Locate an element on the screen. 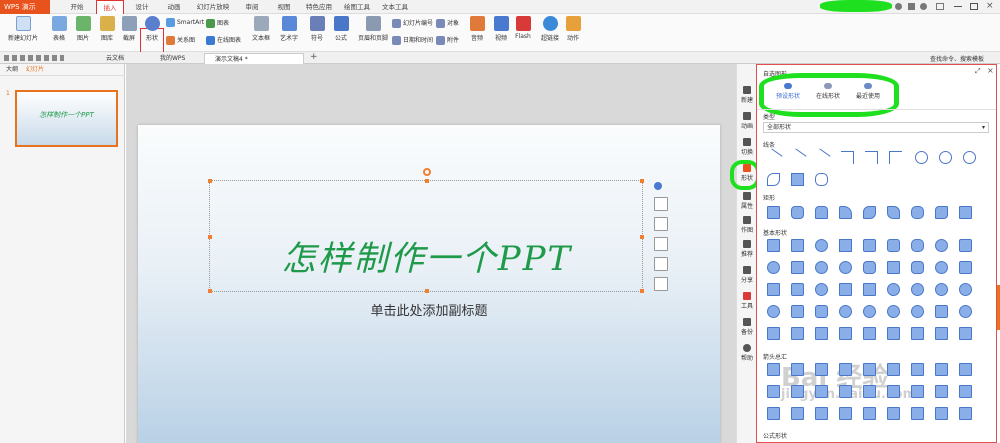  line-shape is located at coordinates (773, 157).